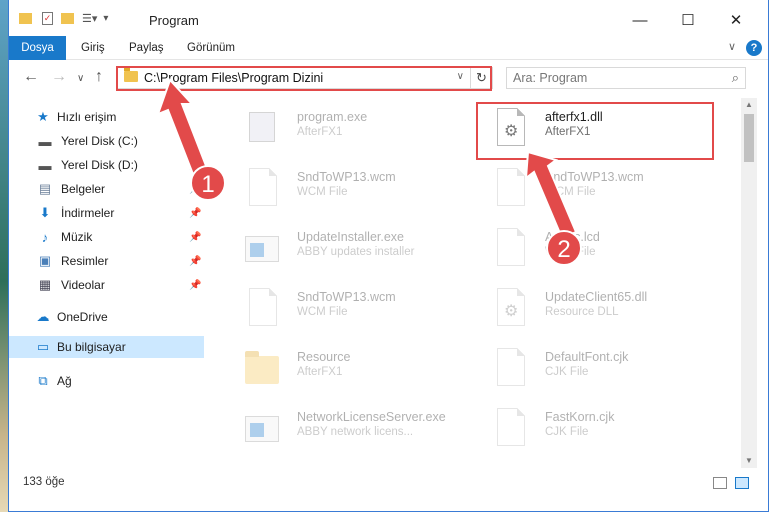 Image resolution: width=769 pixels, height=512 pixels. Describe the element at coordinates (582, 312) in the screenshot. I see `file-type: Resource DLL` at that location.